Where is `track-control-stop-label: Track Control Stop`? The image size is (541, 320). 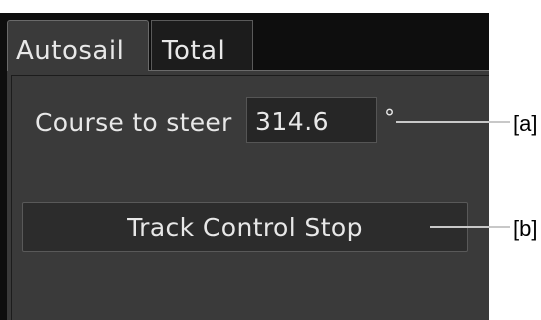 track-control-stop-label: Track Control Stop is located at coordinates (245, 227).